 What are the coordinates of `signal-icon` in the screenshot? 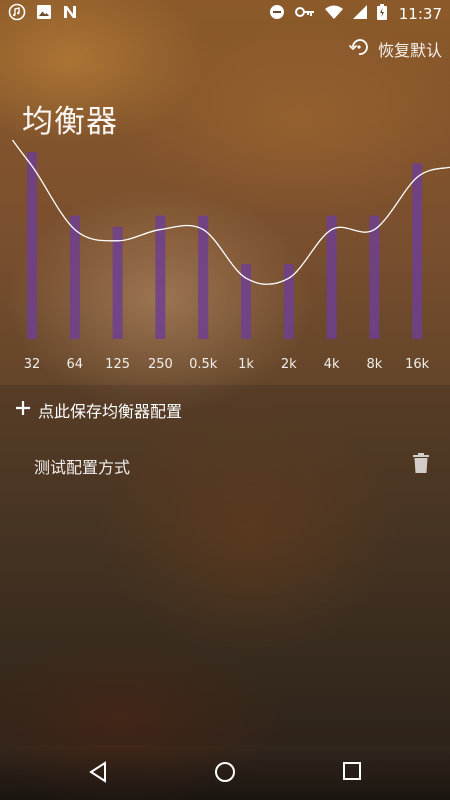 It's located at (359, 14).